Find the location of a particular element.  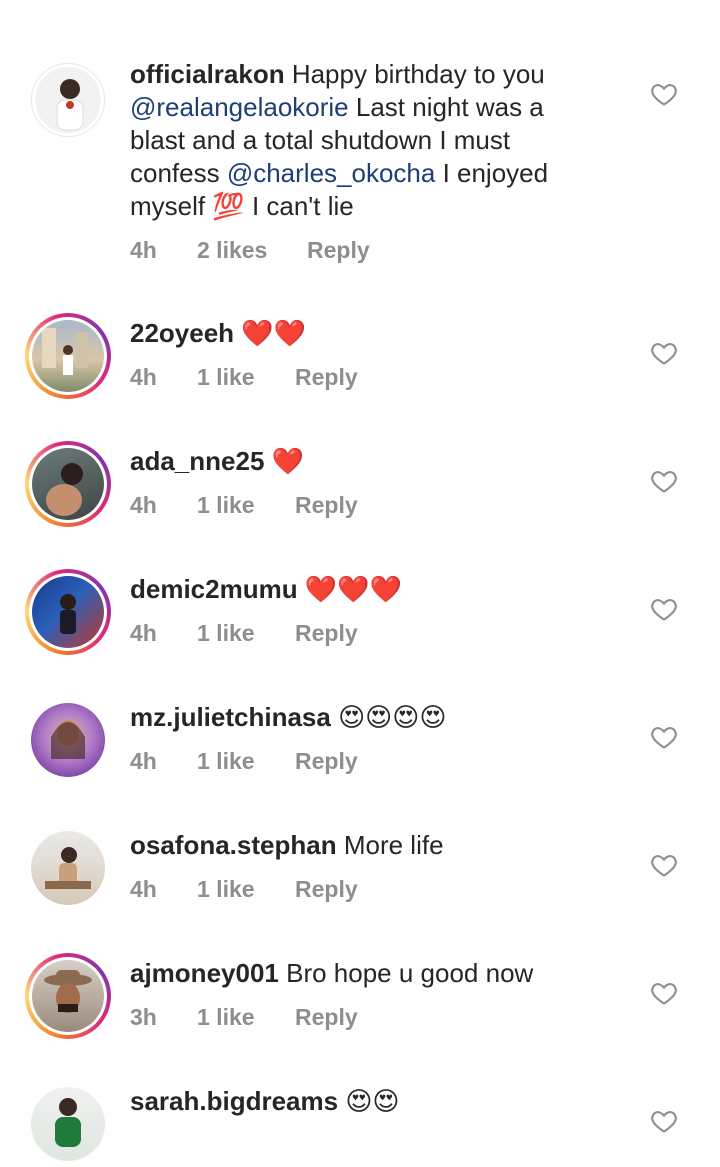

comment-username: 22oyeeh is located at coordinates (182, 333).